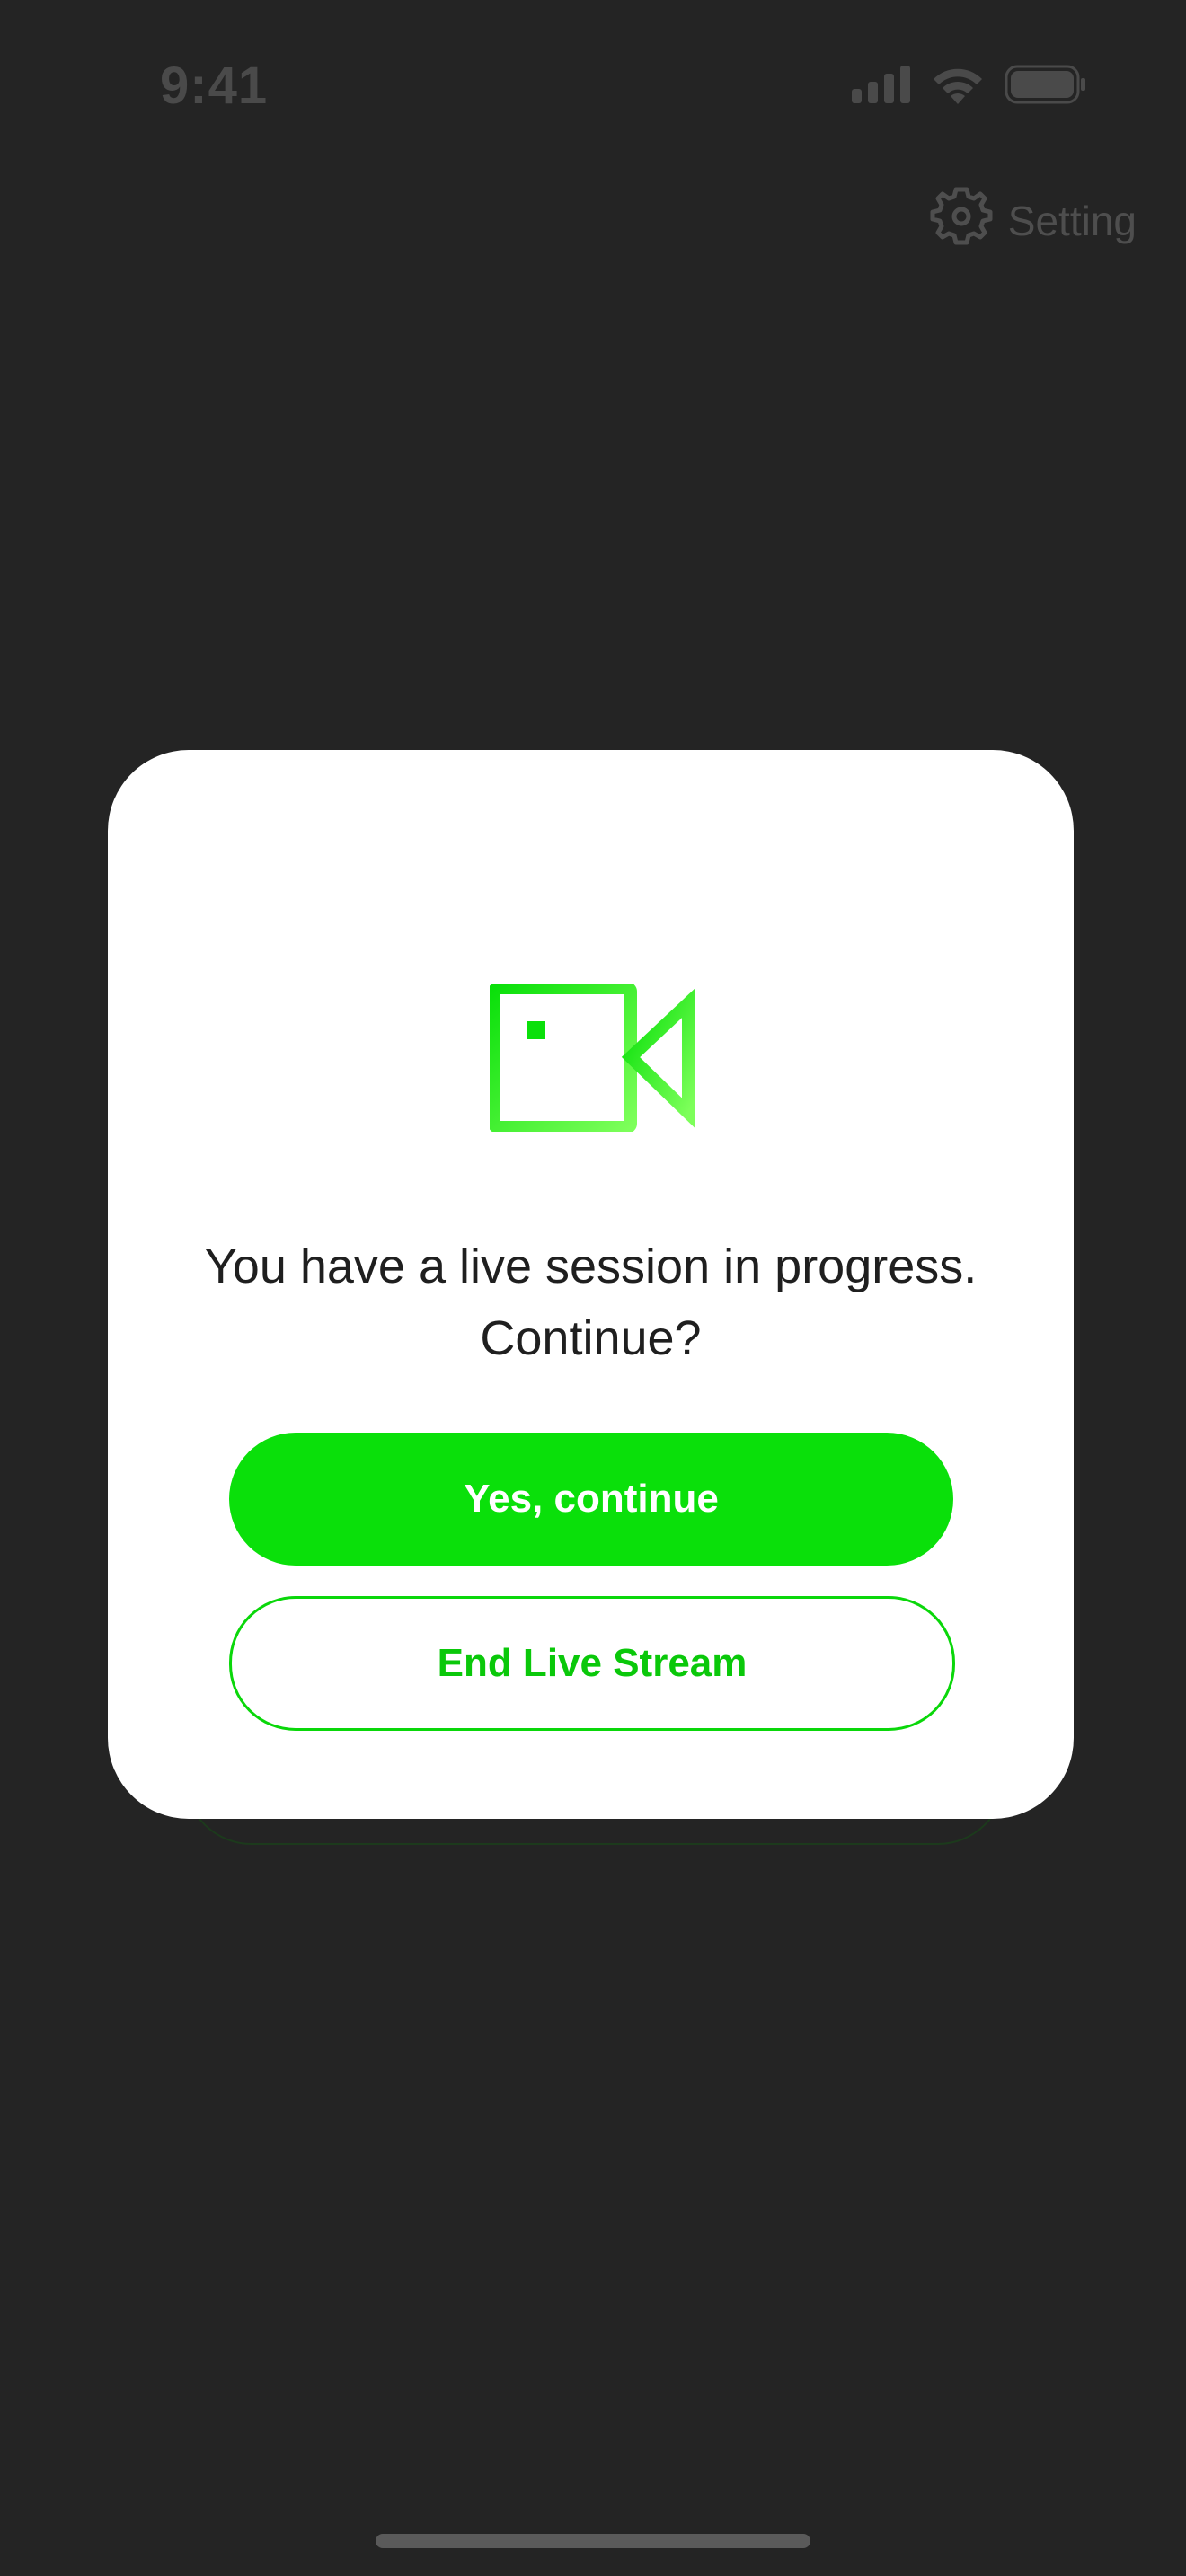 This screenshot has width=1186, height=2576. What do you see at coordinates (961, 220) in the screenshot?
I see `gear-icon` at bounding box center [961, 220].